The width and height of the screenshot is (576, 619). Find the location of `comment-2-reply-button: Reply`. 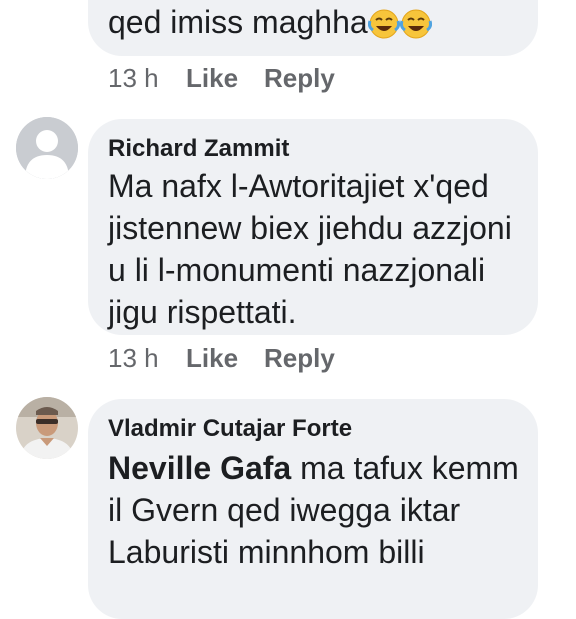

comment-2-reply-button: Reply is located at coordinates (299, 358).